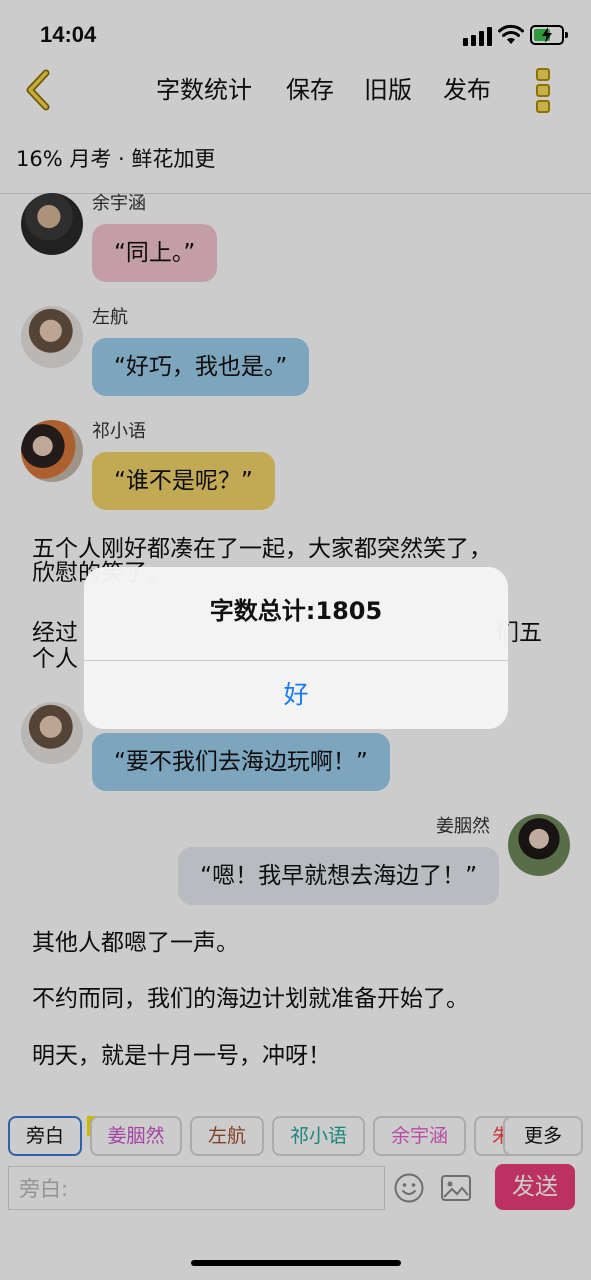  I want to click on alert-title: 字数总计:1805, so click(296, 611).